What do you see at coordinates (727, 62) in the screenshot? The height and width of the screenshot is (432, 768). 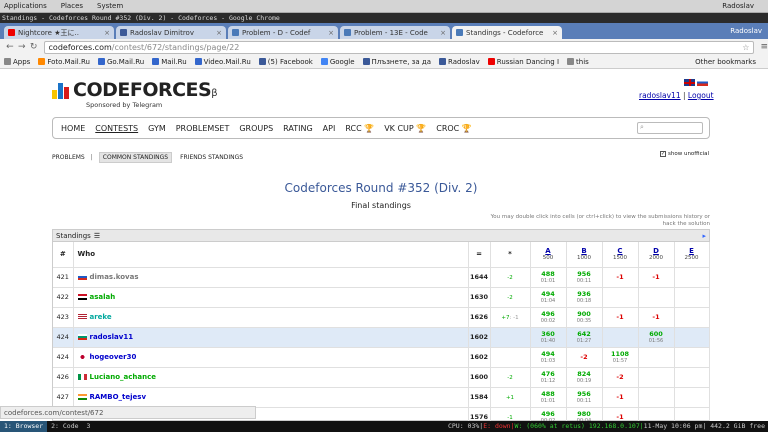 I see `other-bookmarks: Other bookmarks` at bounding box center [727, 62].